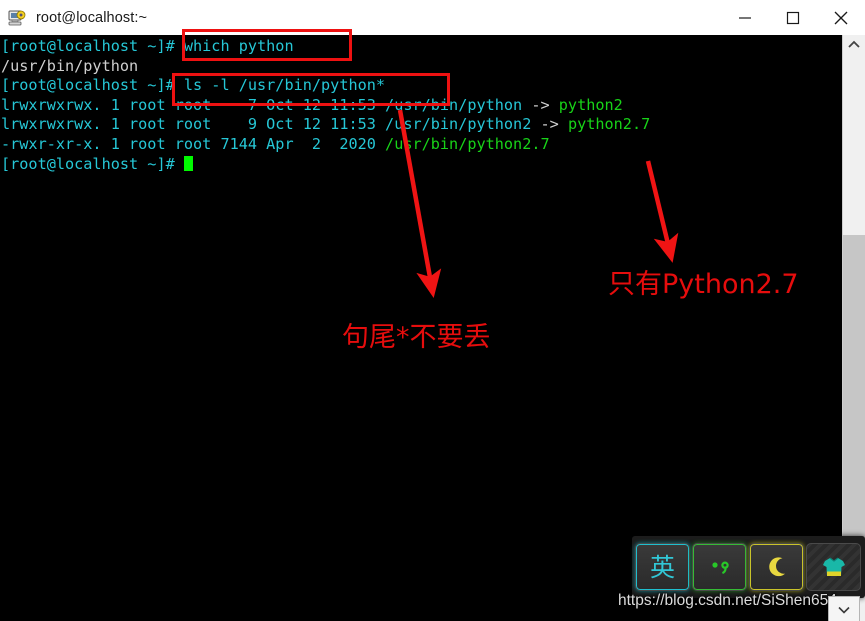 This screenshot has width=865, height=621. I want to click on window-title: root@localhost:~, so click(92, 17).